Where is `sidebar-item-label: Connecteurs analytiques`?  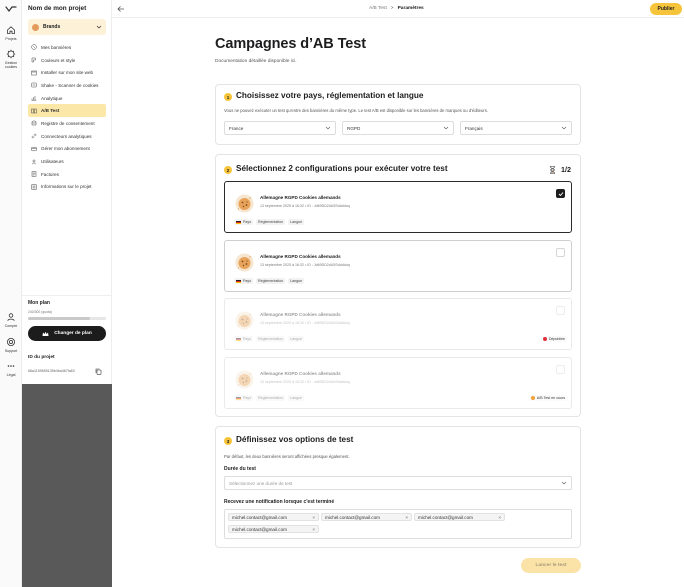
sidebar-item-label: Connecteurs analytiques is located at coordinates (66, 136).